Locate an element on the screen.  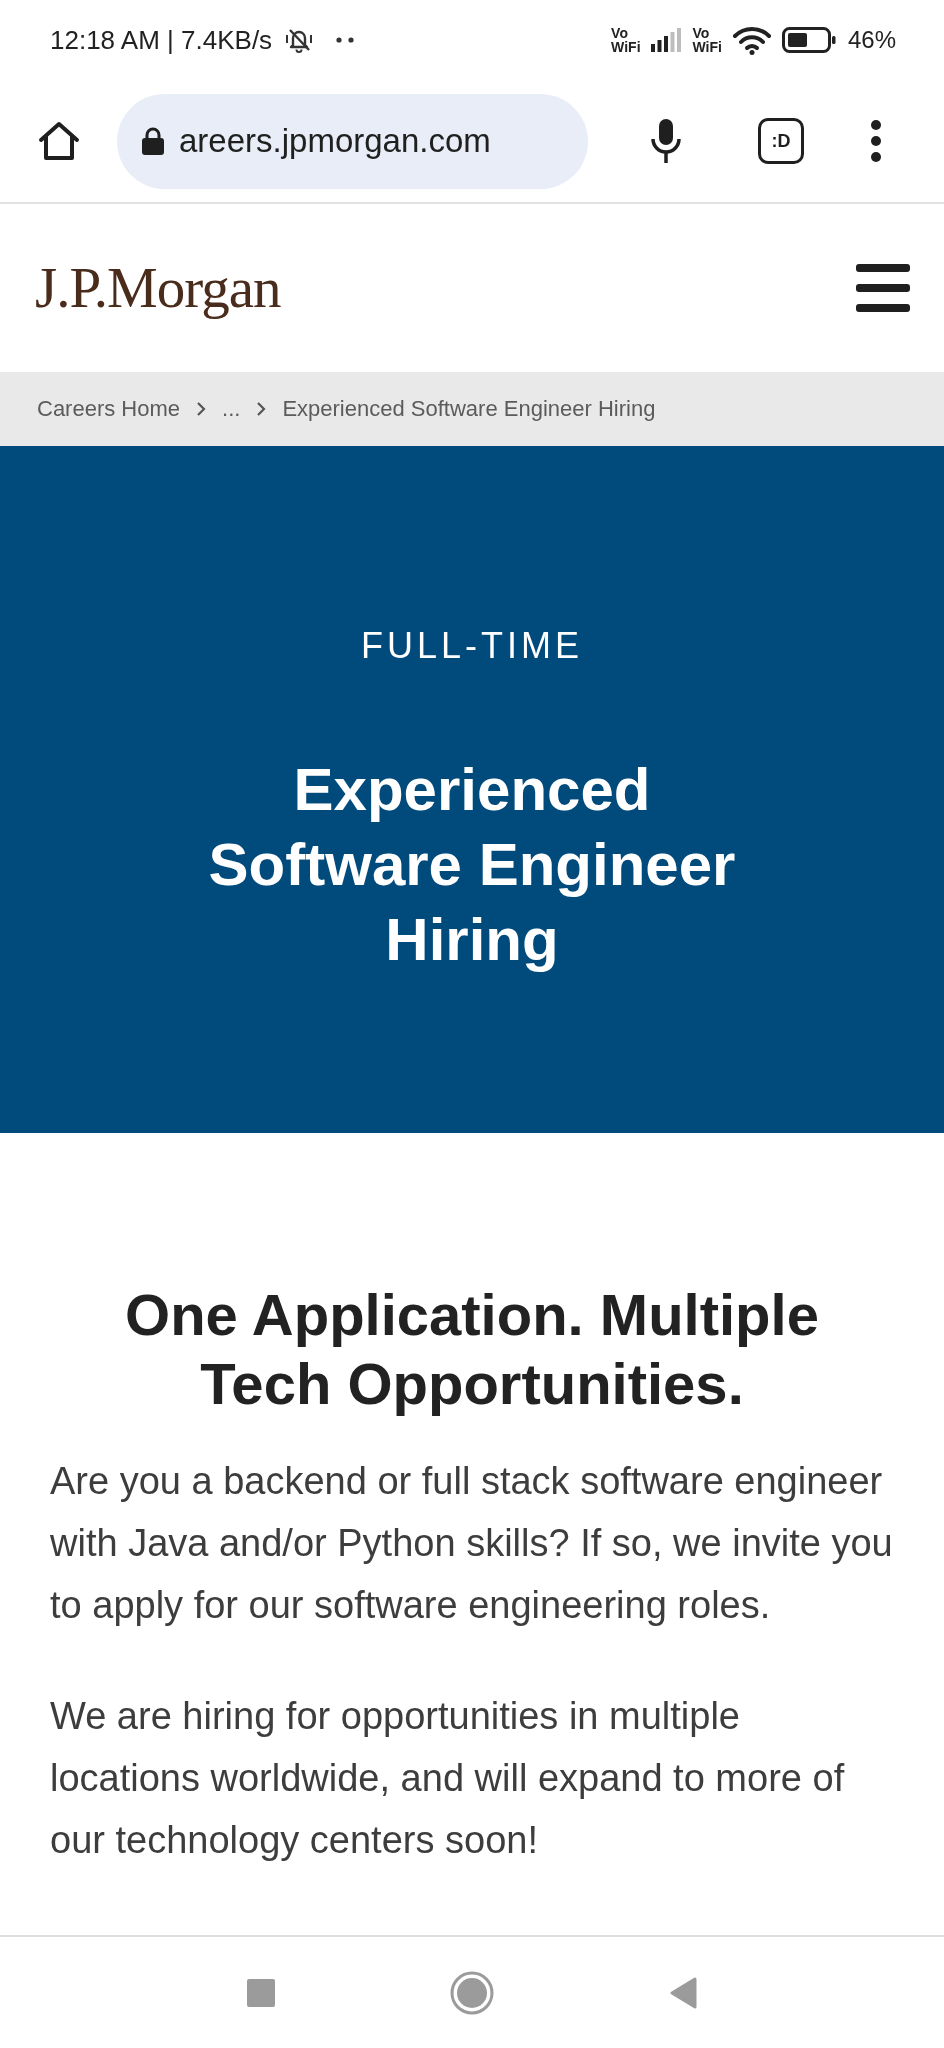
site-logo: J.P.Morgan is located at coordinates (158, 288).